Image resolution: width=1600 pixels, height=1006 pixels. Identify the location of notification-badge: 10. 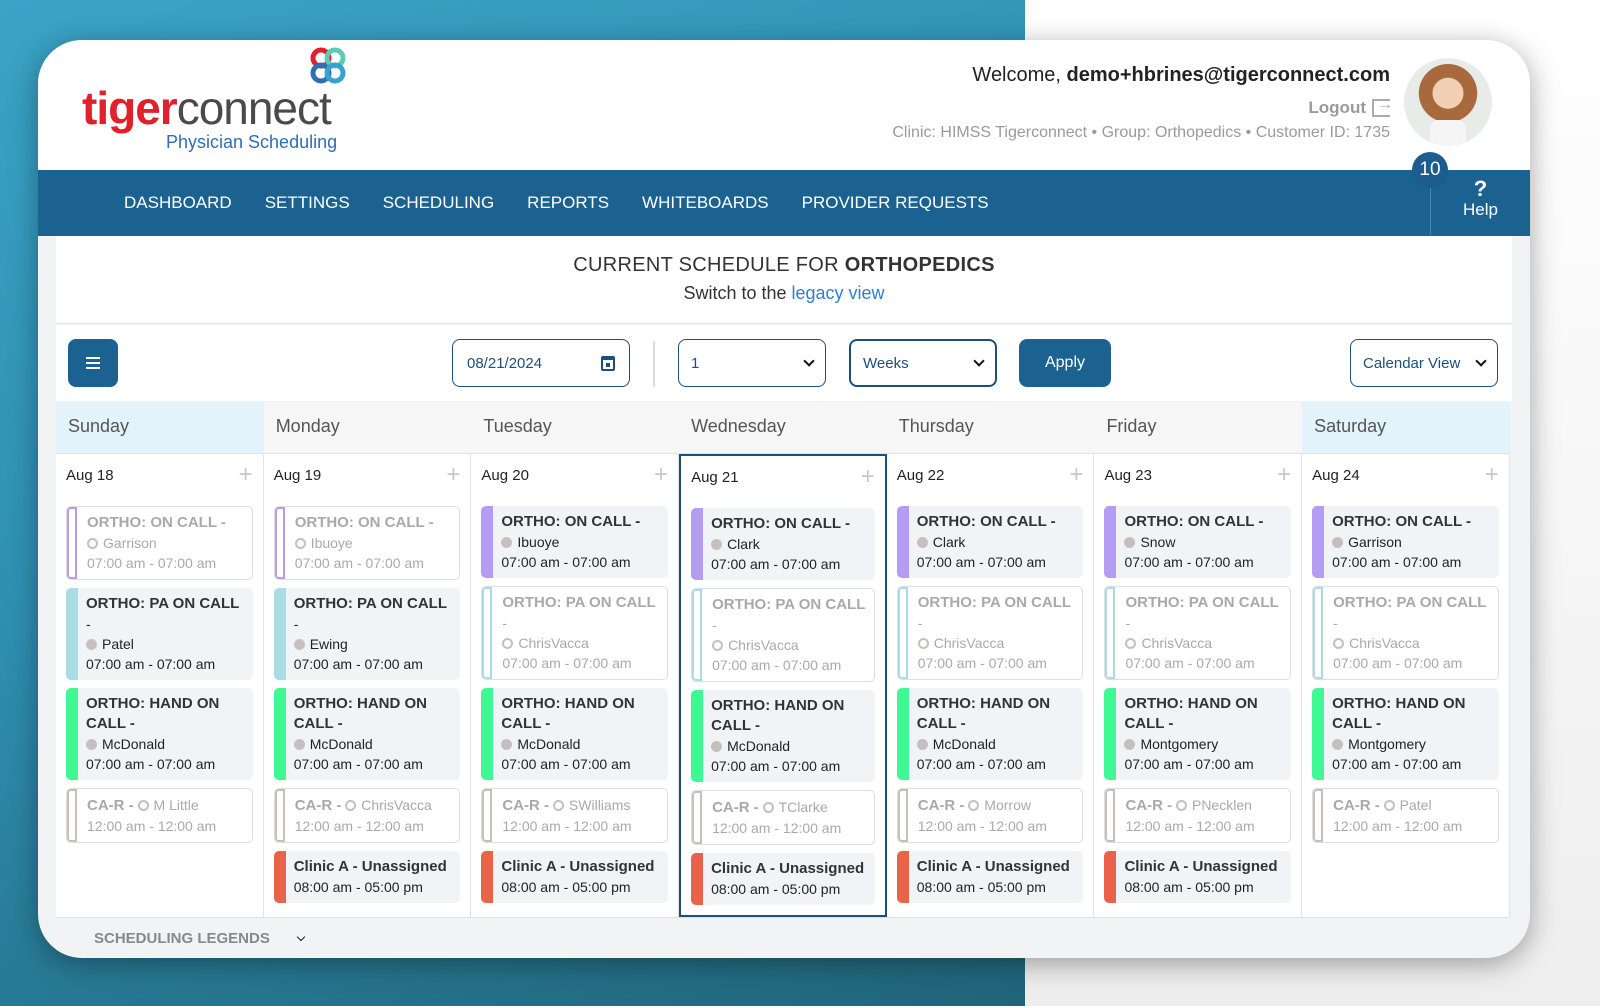
(1430, 170).